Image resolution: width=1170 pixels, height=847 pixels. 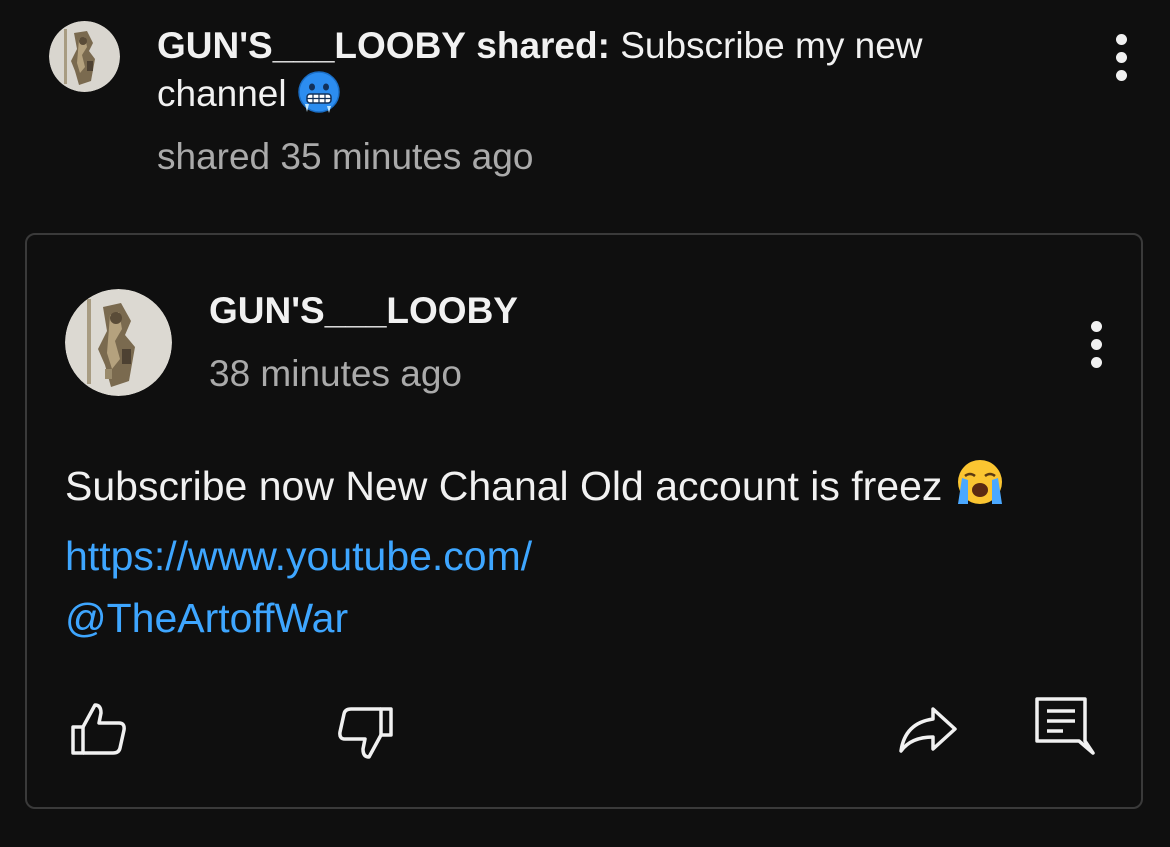 I want to click on post-link: https://www.youtube.com/@TheArtoffWar, so click(x=298, y=587).